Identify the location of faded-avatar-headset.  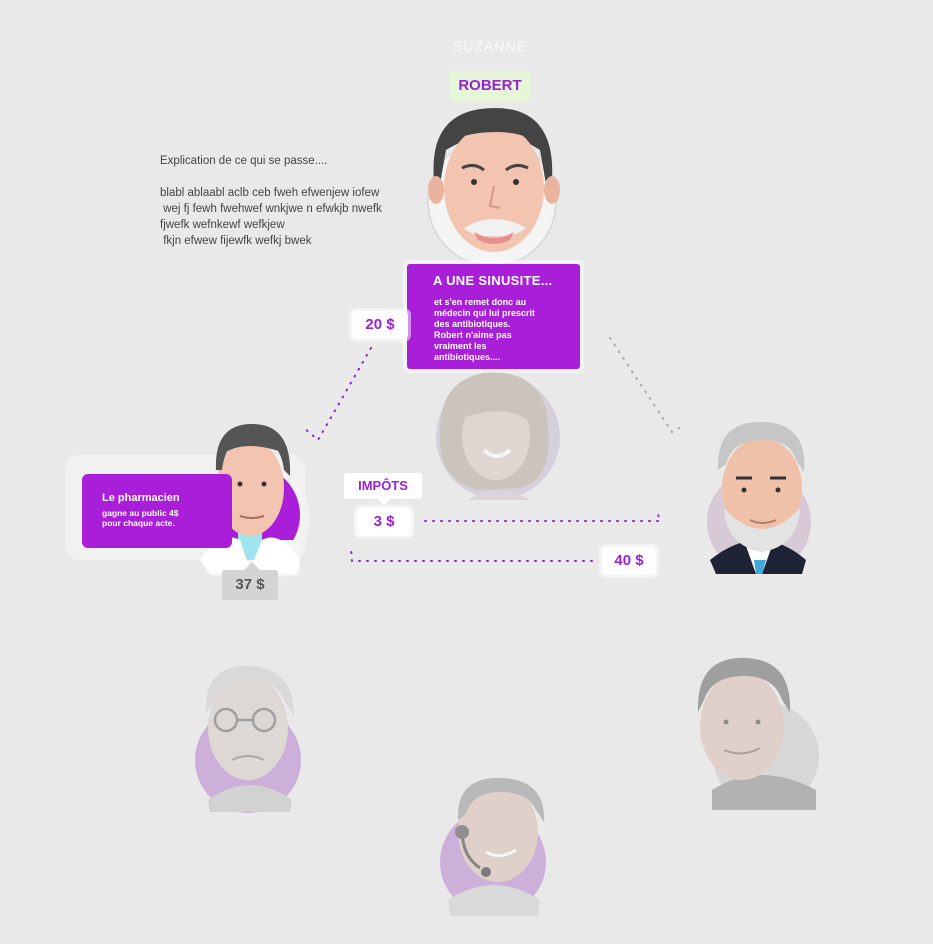
(493, 846).